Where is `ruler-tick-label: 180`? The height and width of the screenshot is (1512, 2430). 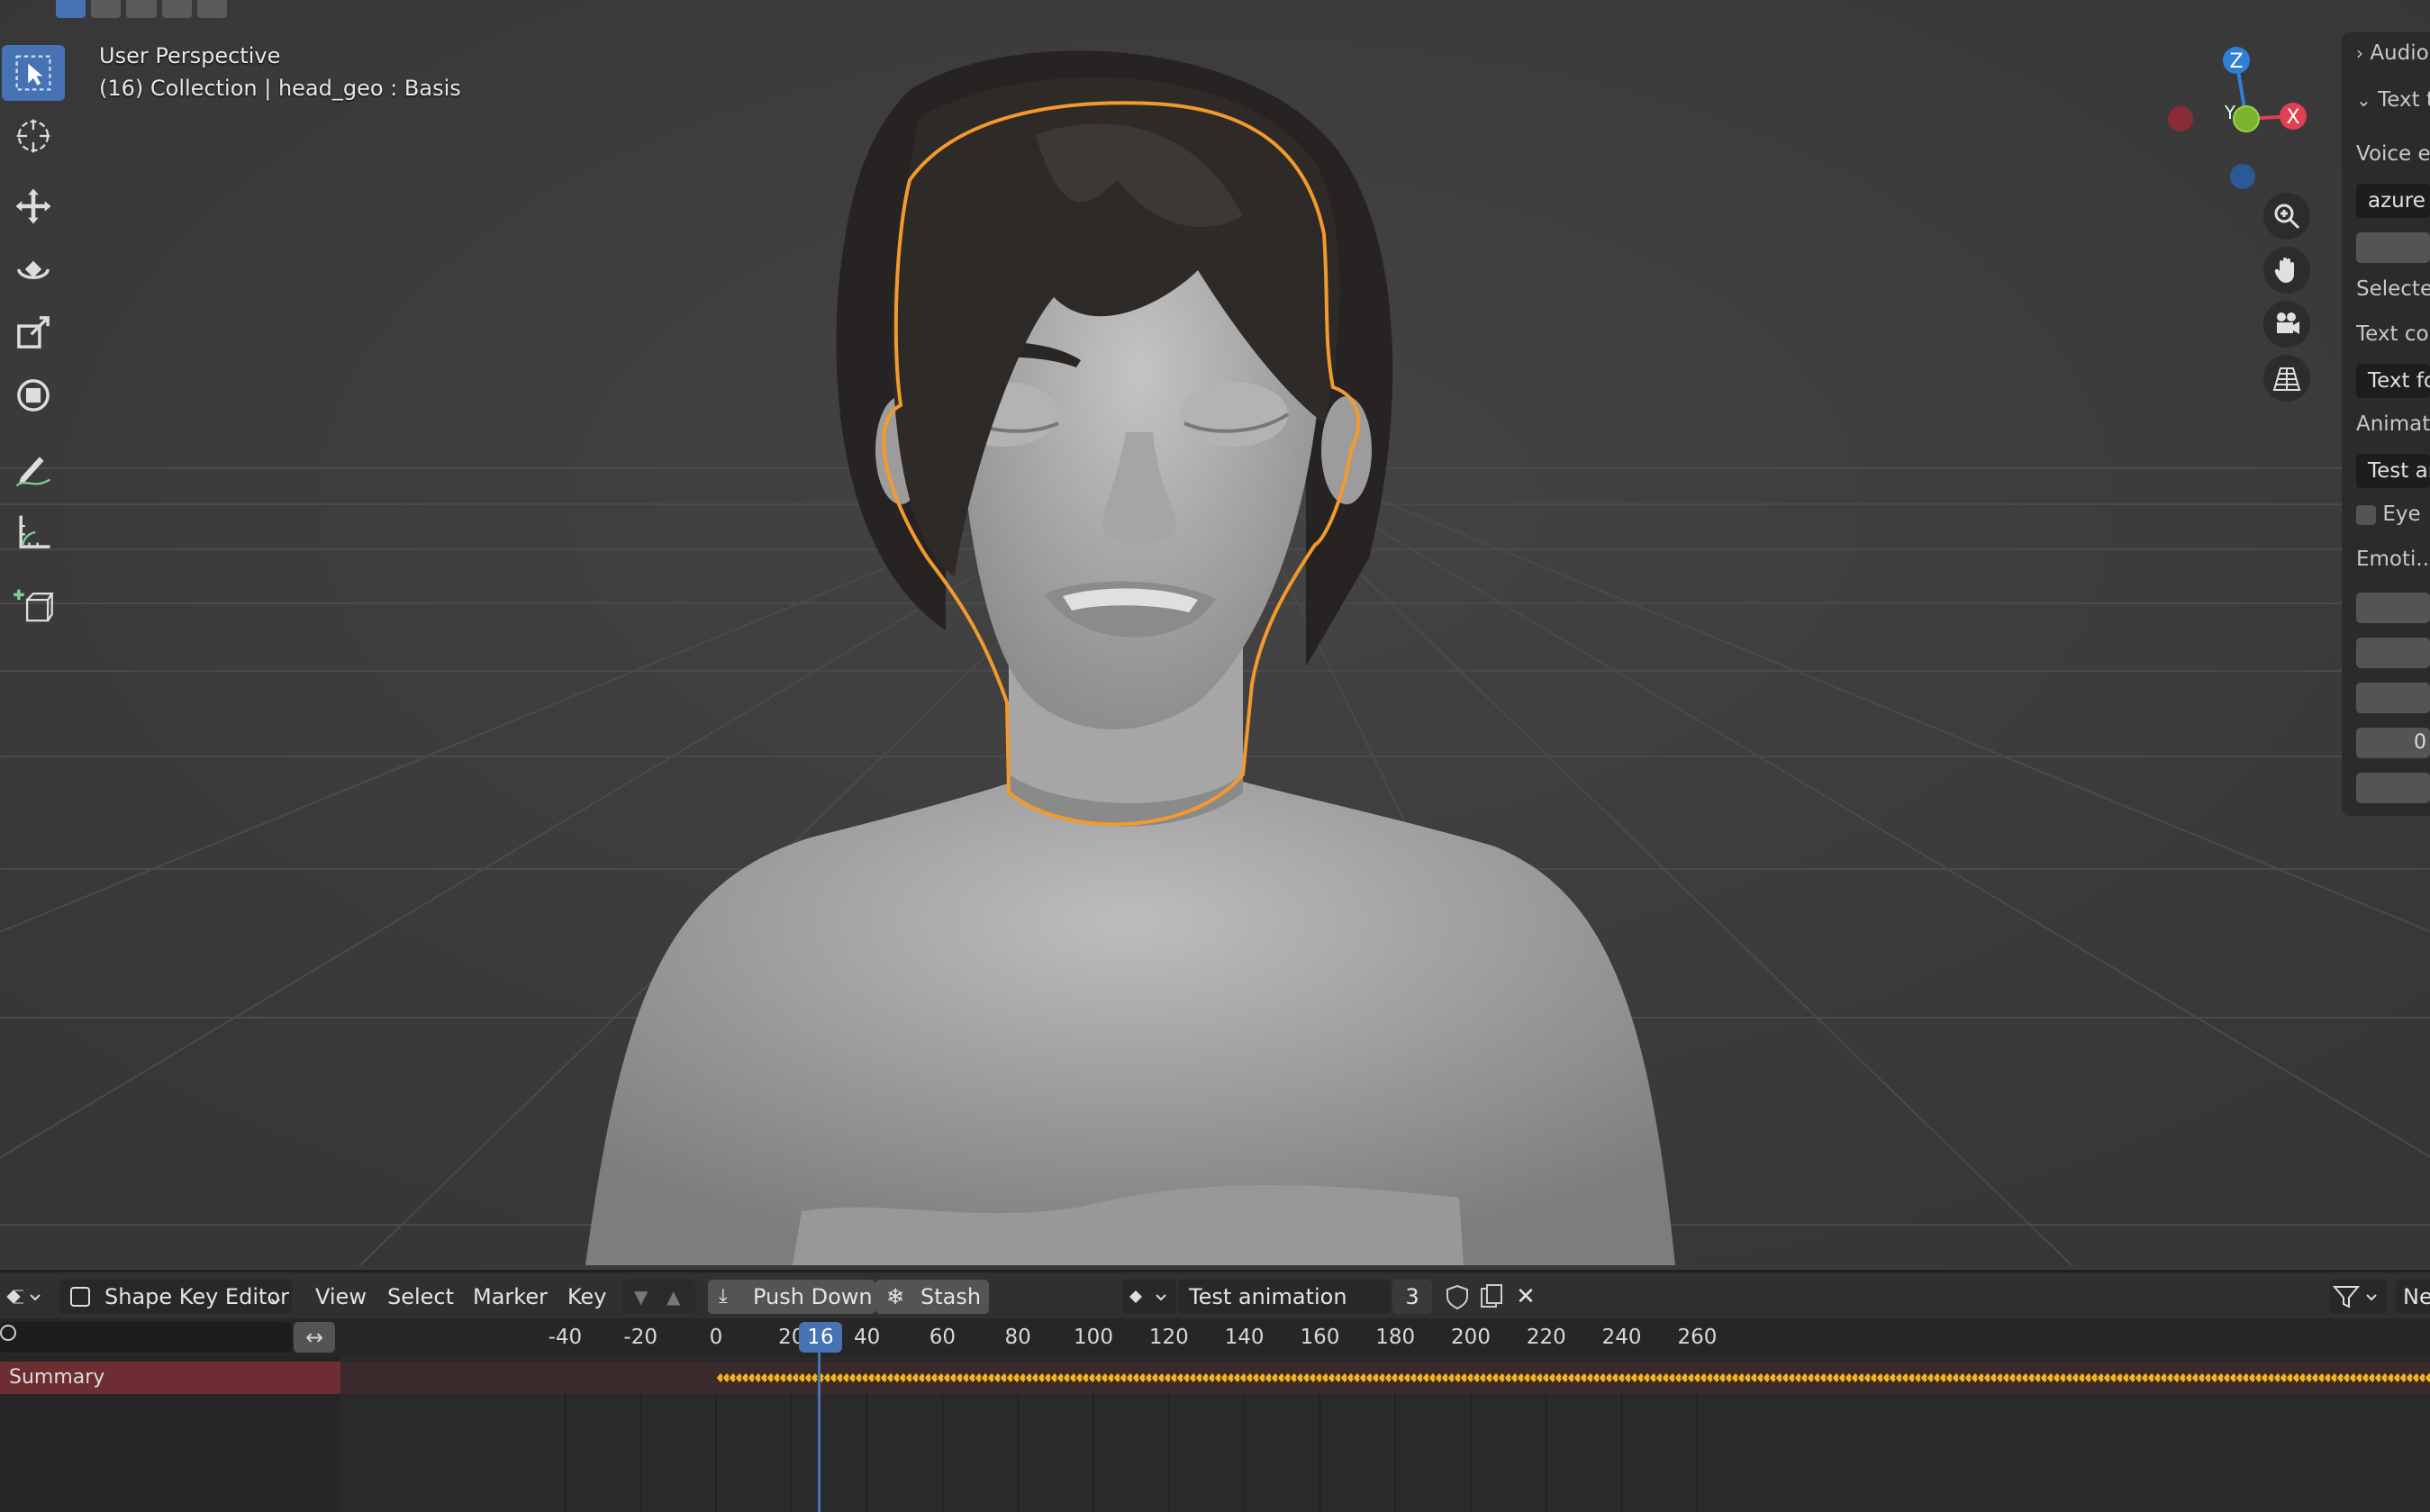 ruler-tick-label: 180 is located at coordinates (1395, 1337).